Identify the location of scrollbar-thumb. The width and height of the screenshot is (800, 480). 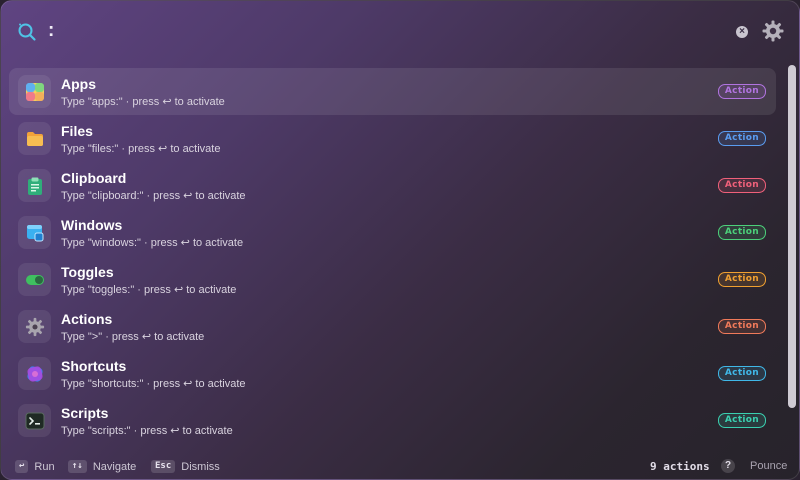
(792, 236).